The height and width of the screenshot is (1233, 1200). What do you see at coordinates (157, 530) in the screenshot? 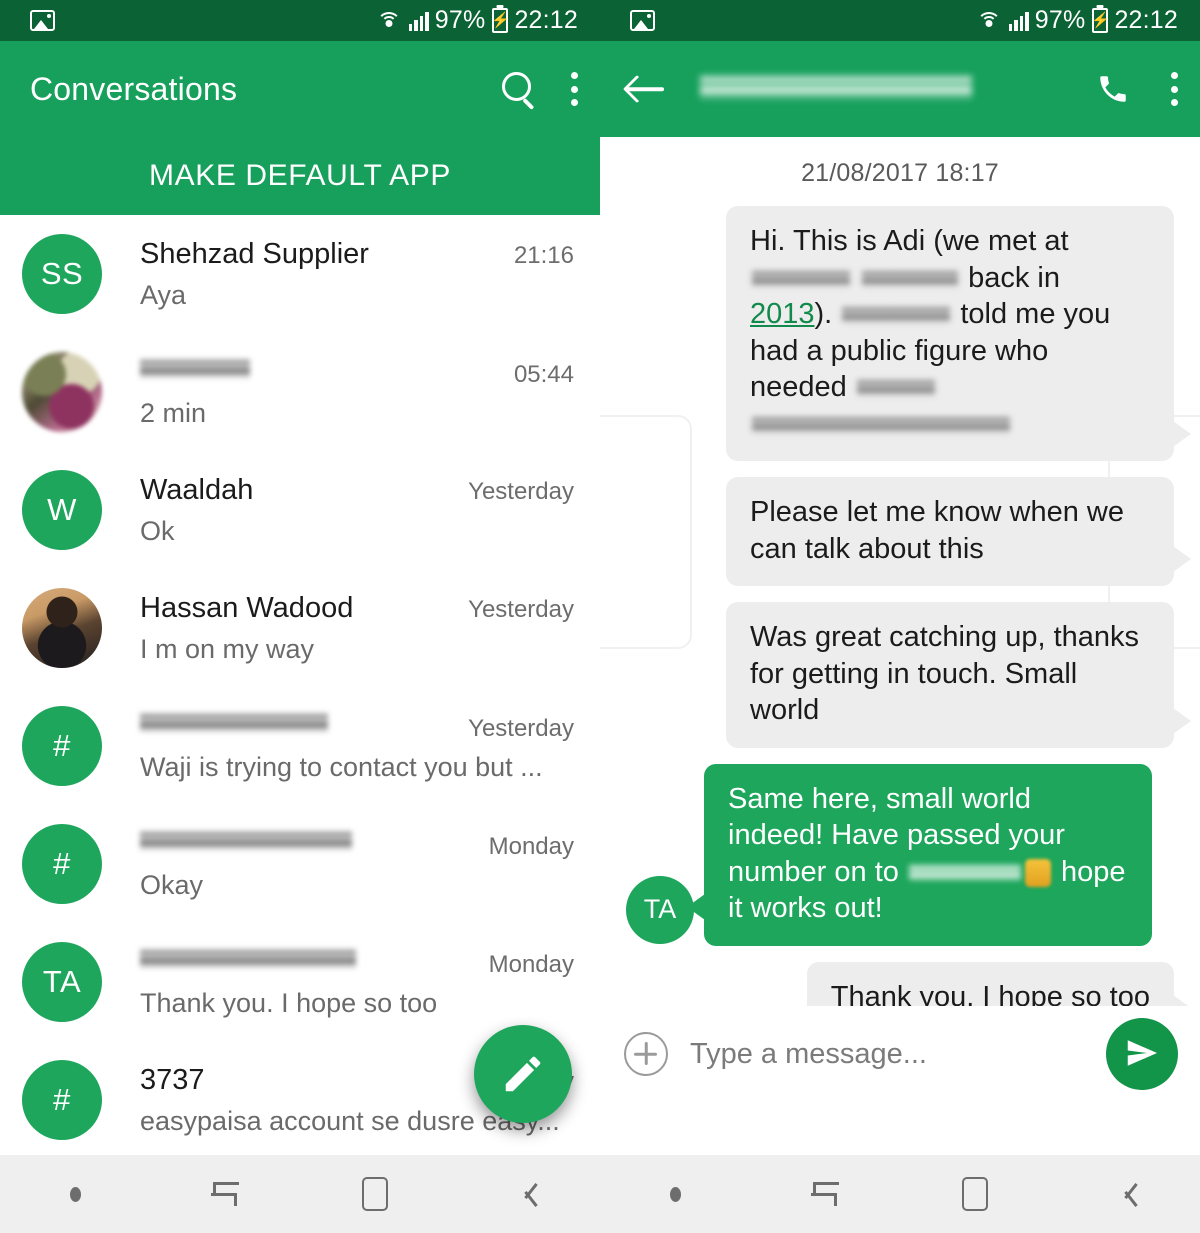
I see `conversation-preview: Ok` at bounding box center [157, 530].